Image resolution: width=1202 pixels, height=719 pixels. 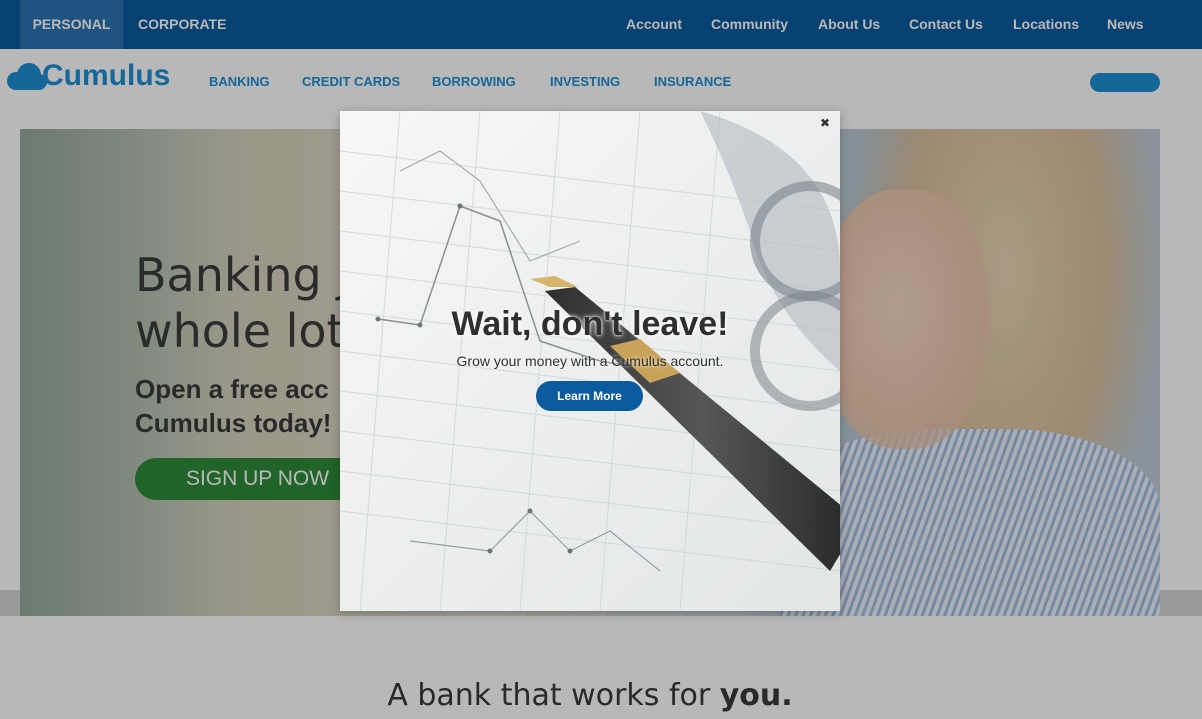 What do you see at coordinates (590, 324) in the screenshot?
I see `modal-title: Wait, don't leave!` at bounding box center [590, 324].